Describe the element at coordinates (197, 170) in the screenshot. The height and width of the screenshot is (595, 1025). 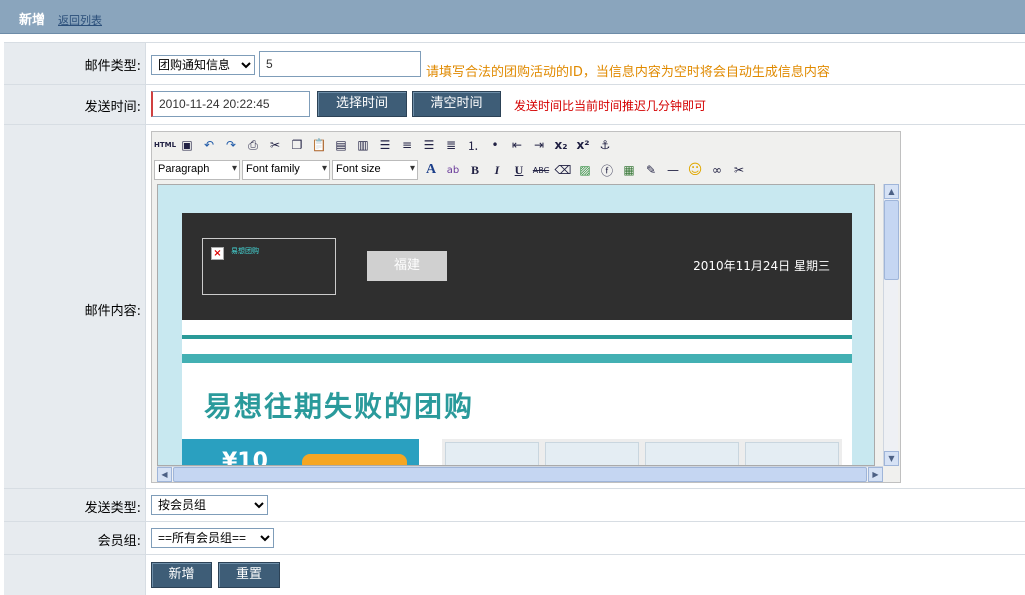
I see `format-select: Paragraph` at that location.